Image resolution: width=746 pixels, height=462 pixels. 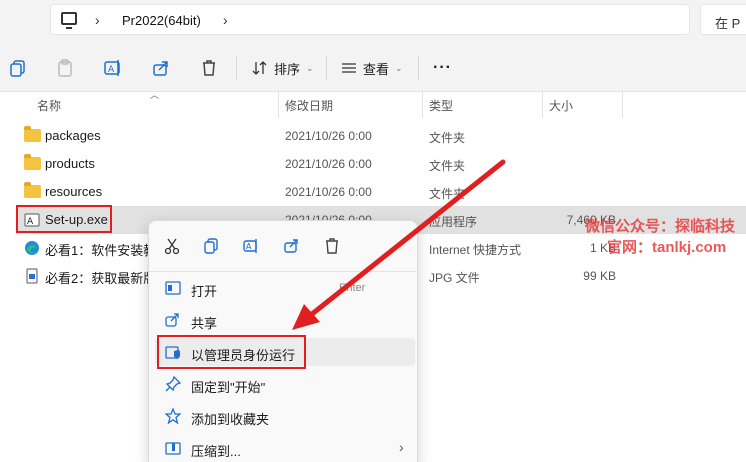 What do you see at coordinates (667, 247) in the screenshot?
I see `watermark-line-2: 官网：tanlkj.com` at bounding box center [667, 247].